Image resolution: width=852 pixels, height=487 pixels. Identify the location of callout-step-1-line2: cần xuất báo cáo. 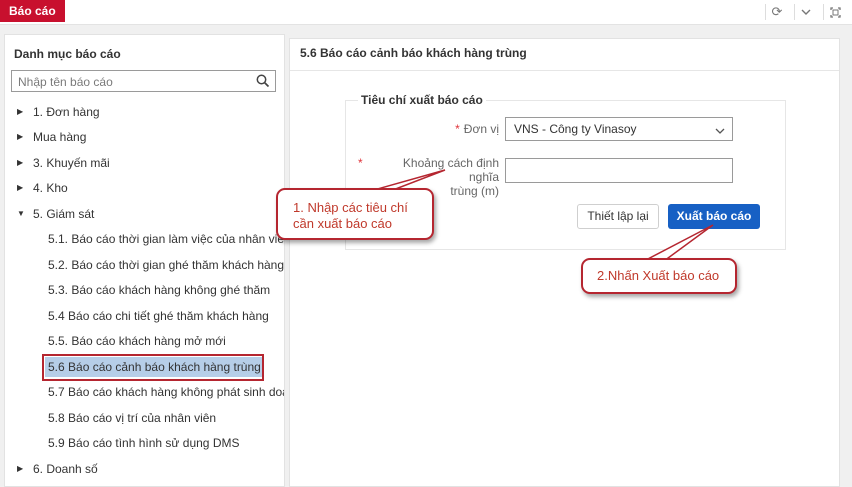
(343, 223).